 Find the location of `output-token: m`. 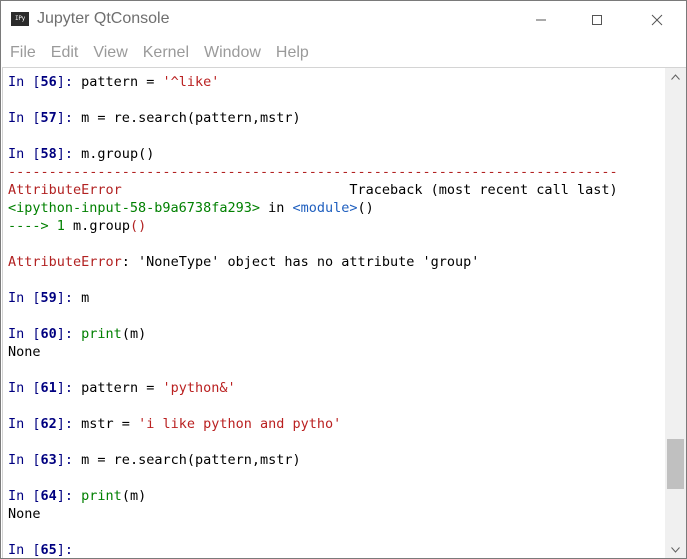

output-token: m is located at coordinates (77, 226).